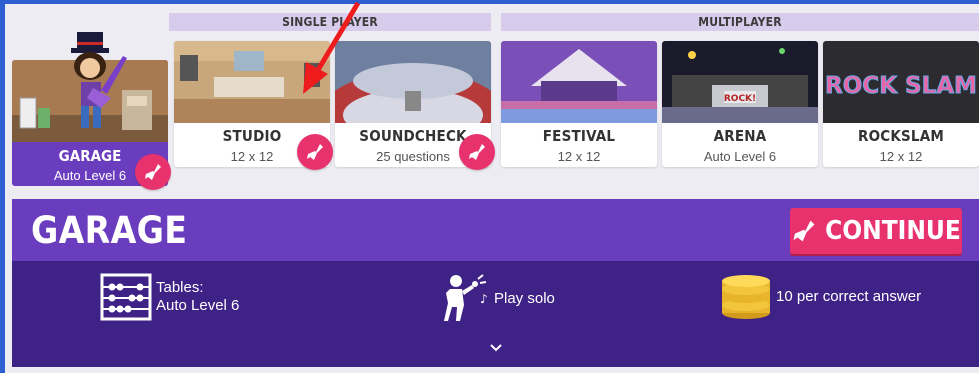 This screenshot has height=373, width=979. I want to click on coins-info: 10 per correct answer, so click(820, 296).